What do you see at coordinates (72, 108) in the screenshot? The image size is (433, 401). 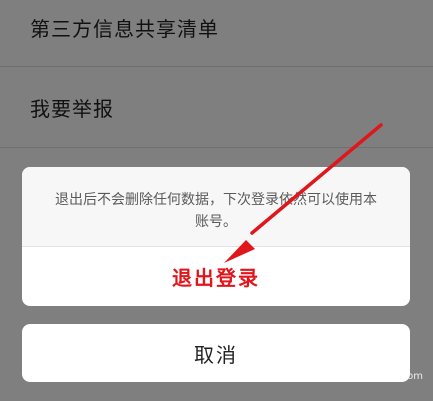 I see `settings-item-label: 我要举报` at bounding box center [72, 108].